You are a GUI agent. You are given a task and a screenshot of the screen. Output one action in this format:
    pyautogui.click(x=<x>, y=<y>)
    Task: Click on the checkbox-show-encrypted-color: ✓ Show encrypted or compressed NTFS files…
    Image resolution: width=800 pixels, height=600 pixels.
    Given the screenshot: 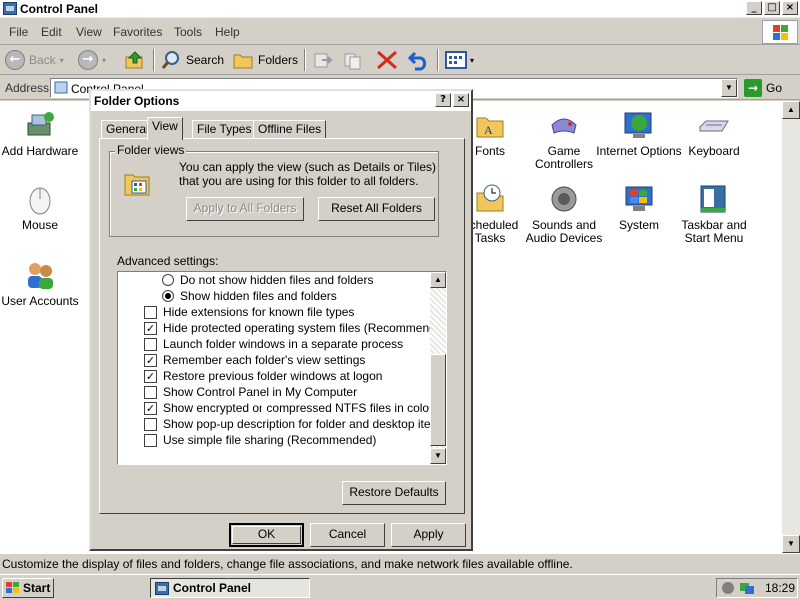 What is the action you would take?
    pyautogui.click(x=288, y=408)
    